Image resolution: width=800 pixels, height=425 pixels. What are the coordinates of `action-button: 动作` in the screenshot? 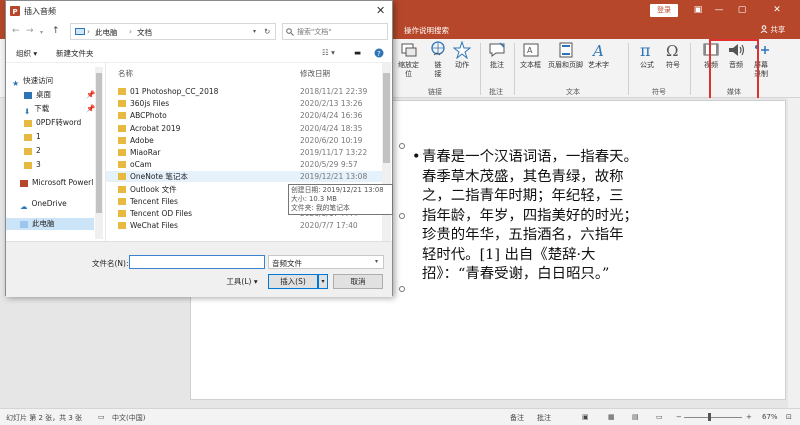 It's located at (462, 55).